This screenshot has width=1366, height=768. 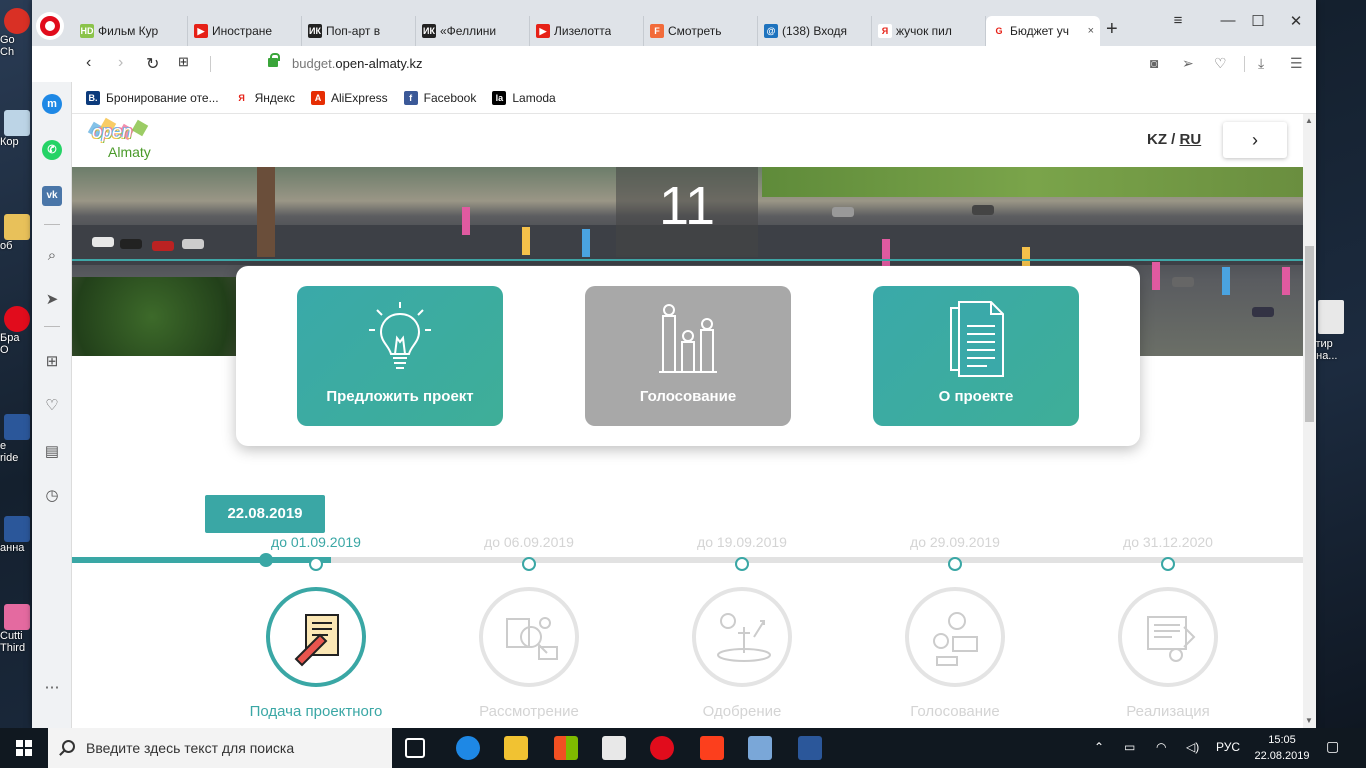 What do you see at coordinates (955, 542) in the screenshot?
I see `stage-deadline: до 29.09.2019` at bounding box center [955, 542].